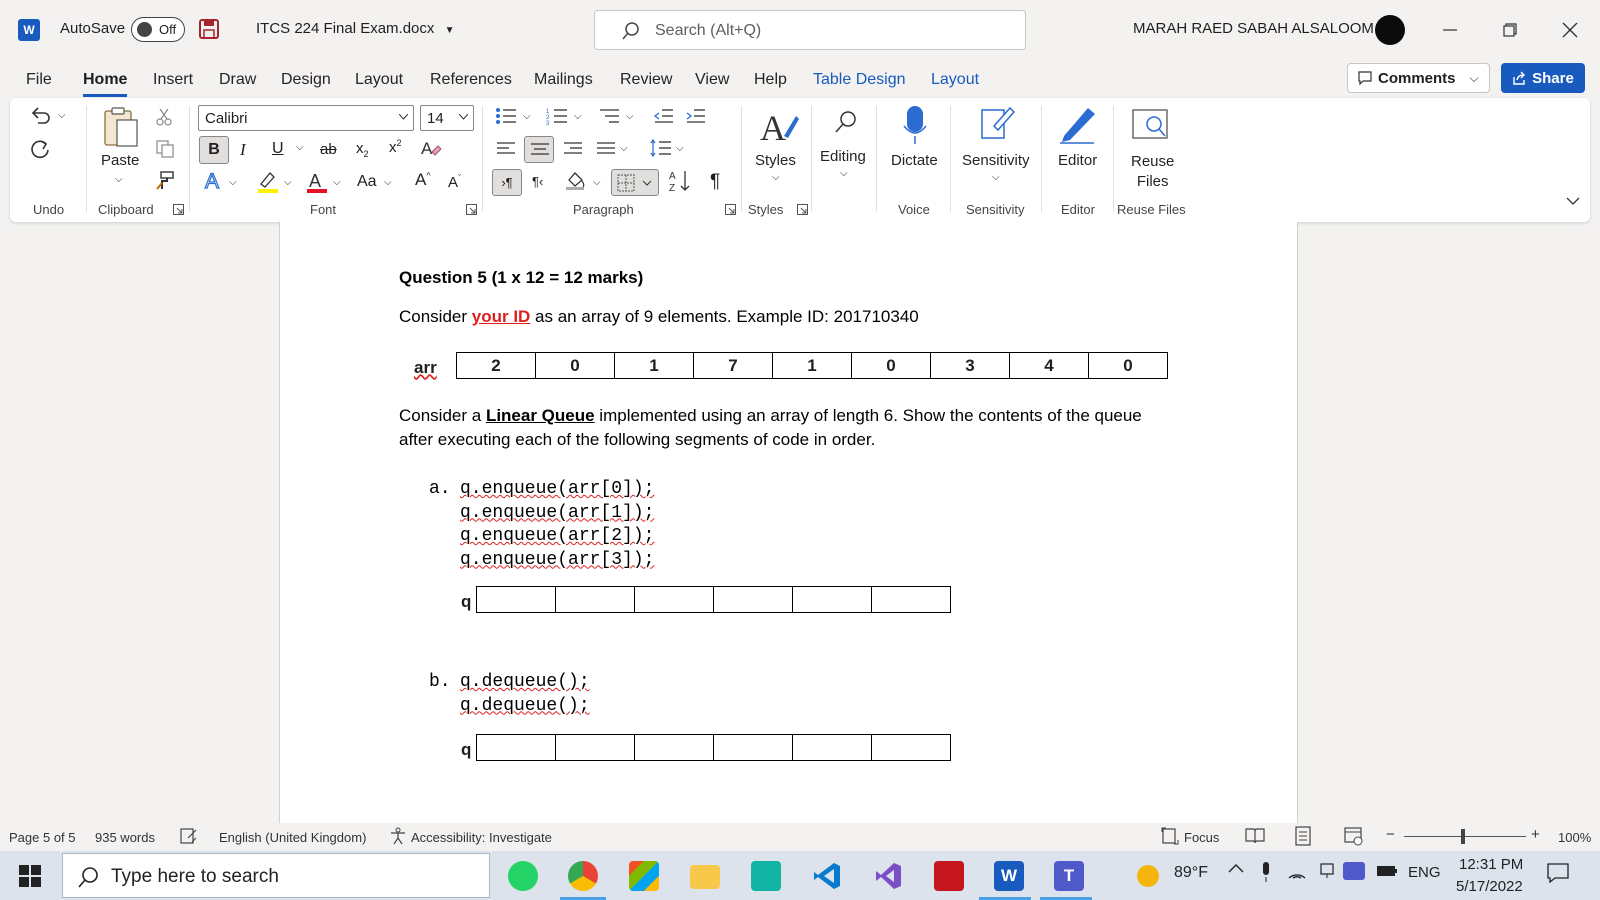 The image size is (1600, 900). Describe the element at coordinates (379, 80) in the screenshot. I see `tab-layout: Layout` at that location.